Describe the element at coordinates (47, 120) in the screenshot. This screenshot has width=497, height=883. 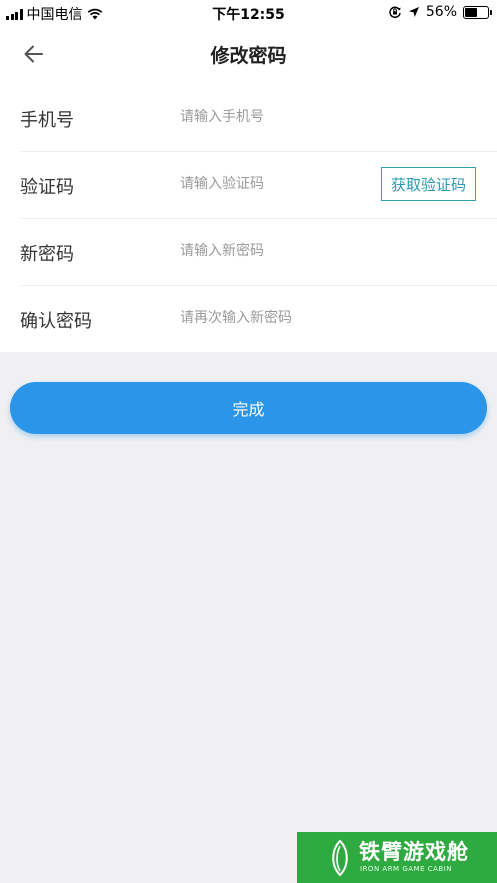
I see `phone-label: 手机号` at that location.